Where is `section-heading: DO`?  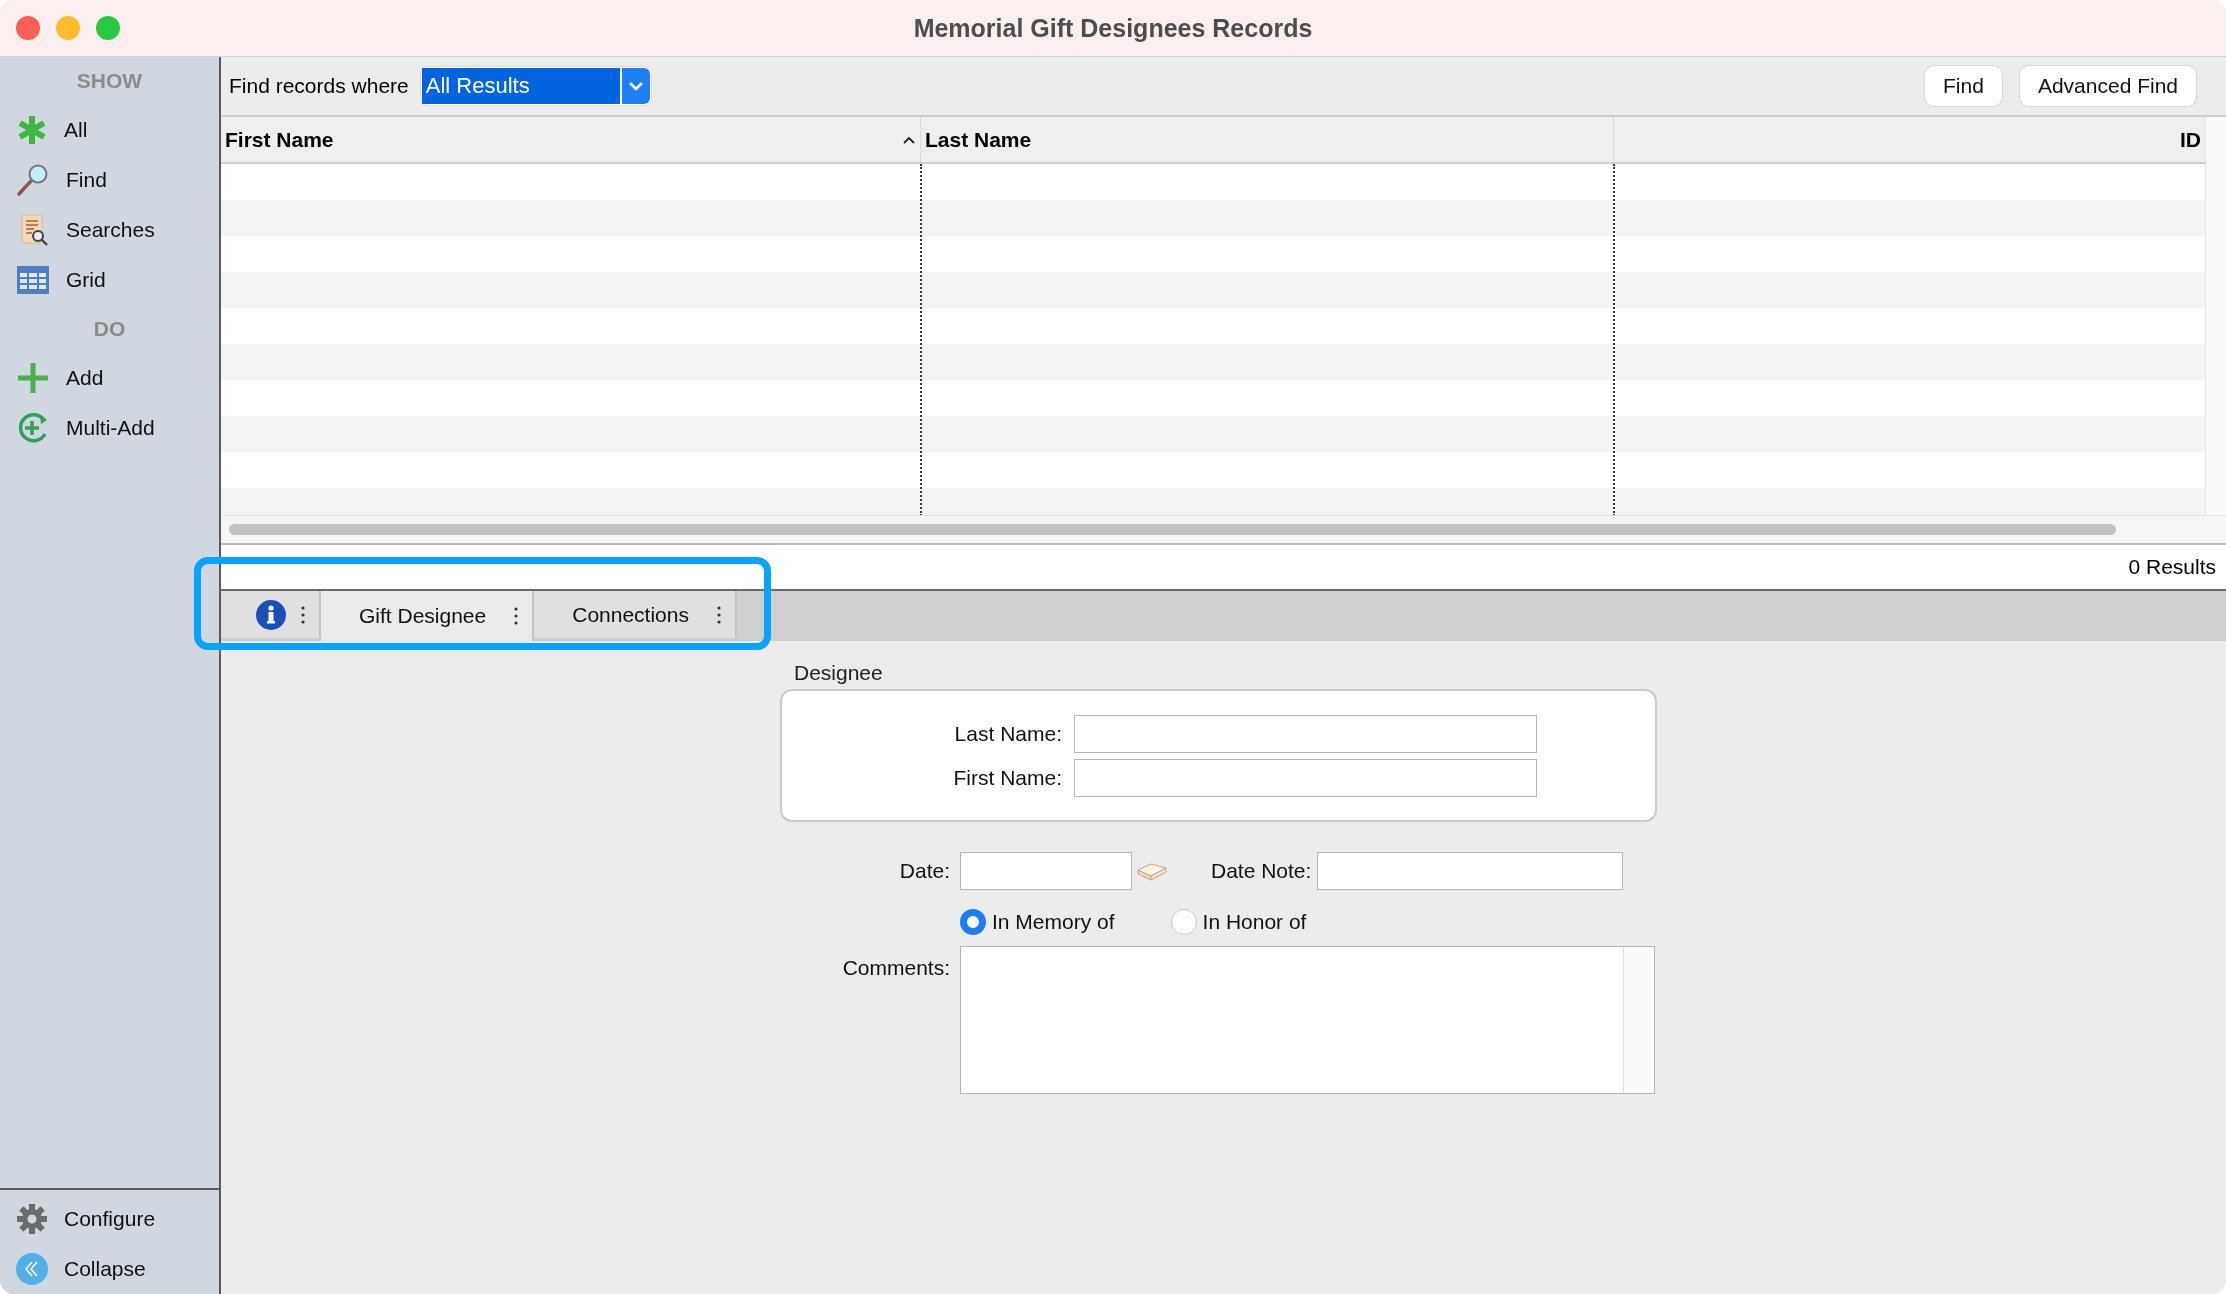 section-heading: DO is located at coordinates (109, 329).